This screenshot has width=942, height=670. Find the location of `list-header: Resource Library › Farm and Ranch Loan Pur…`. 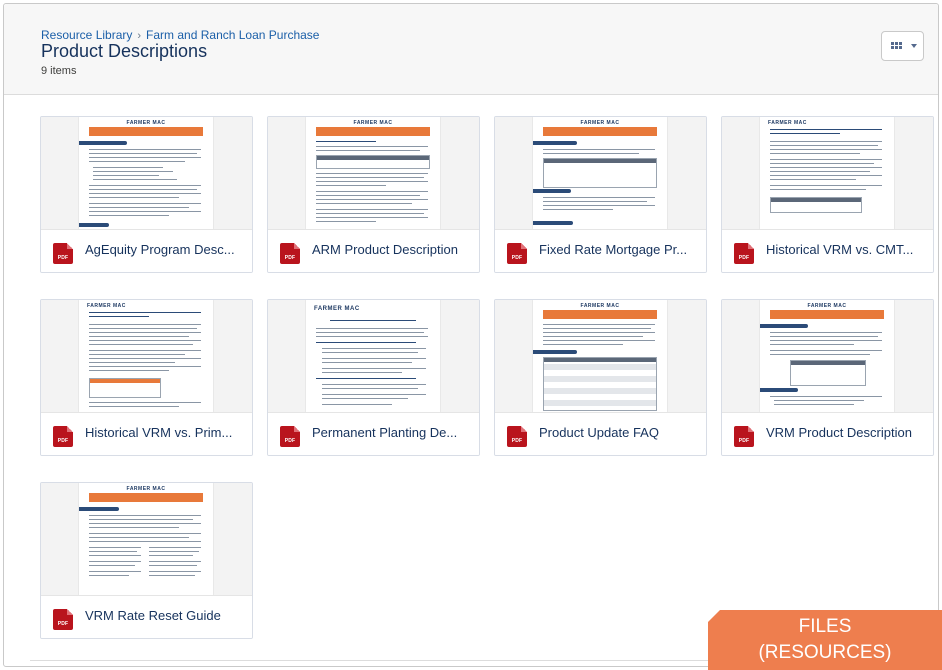

list-header: Resource Library › Farm and Ranch Loan Pur… is located at coordinates (471, 49).